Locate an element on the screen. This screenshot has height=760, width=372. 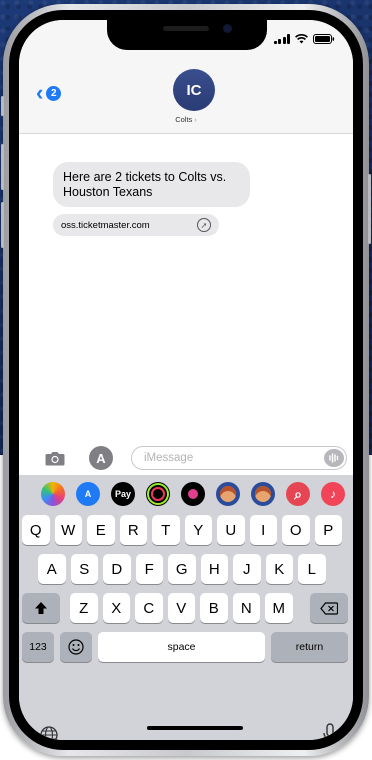
key-c-label: C is located at coordinates (149, 608).